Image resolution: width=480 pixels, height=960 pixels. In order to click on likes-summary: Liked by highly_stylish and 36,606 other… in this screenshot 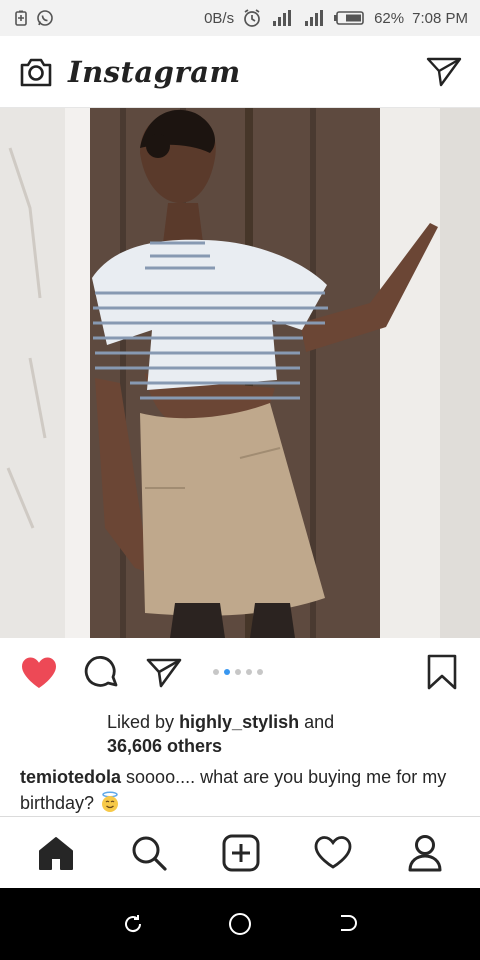, I will do `click(240, 733)`.